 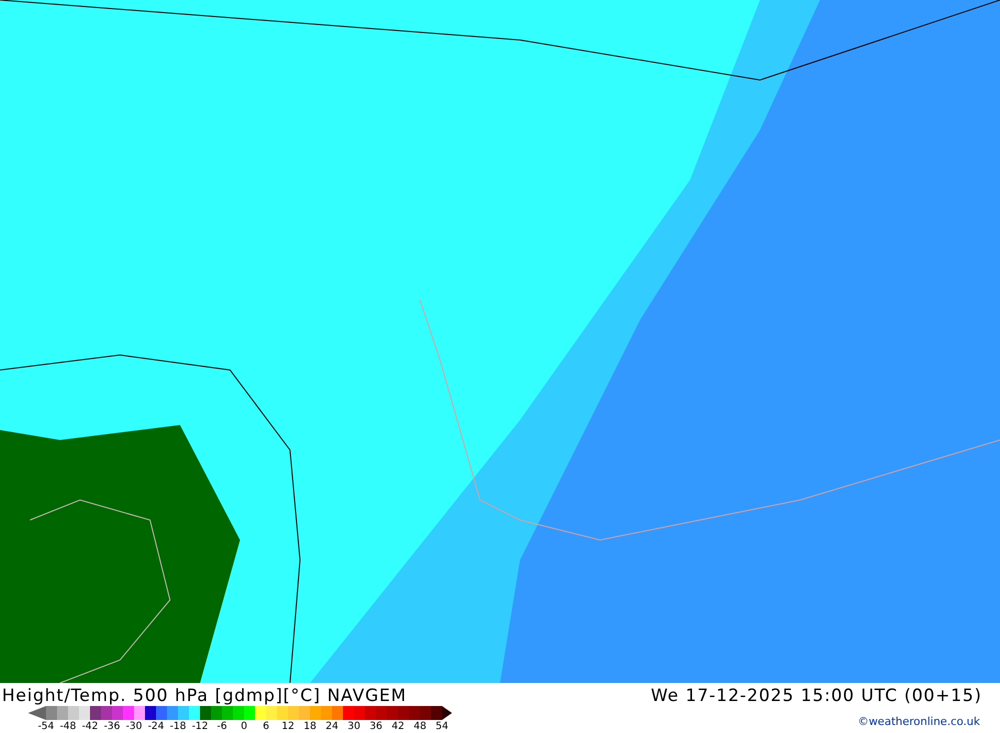 I want to click on scale-label: 18, so click(x=310, y=726).